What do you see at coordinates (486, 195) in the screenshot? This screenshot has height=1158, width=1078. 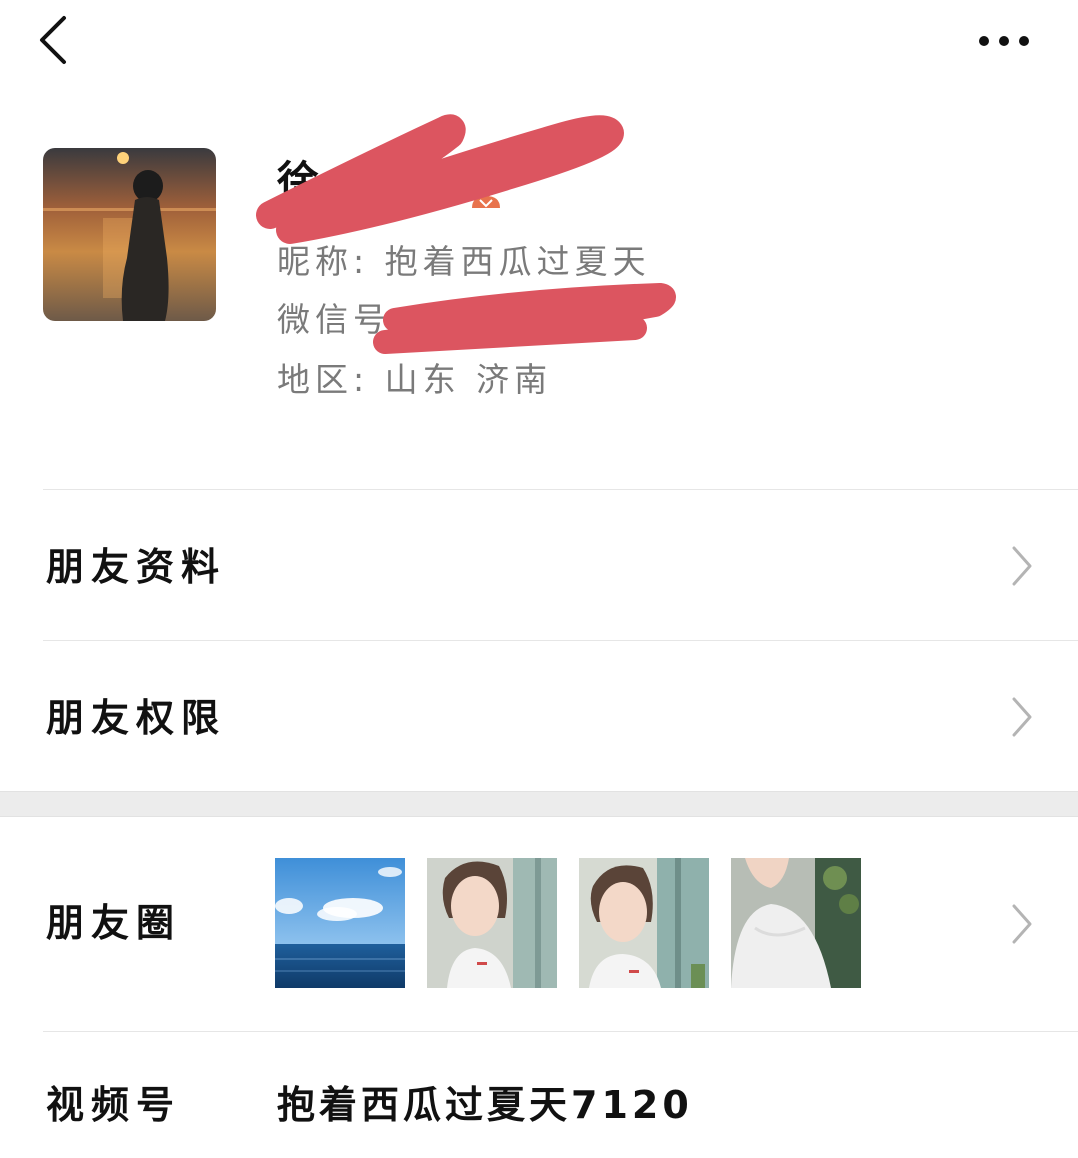 I see `female-icon` at bounding box center [486, 195].